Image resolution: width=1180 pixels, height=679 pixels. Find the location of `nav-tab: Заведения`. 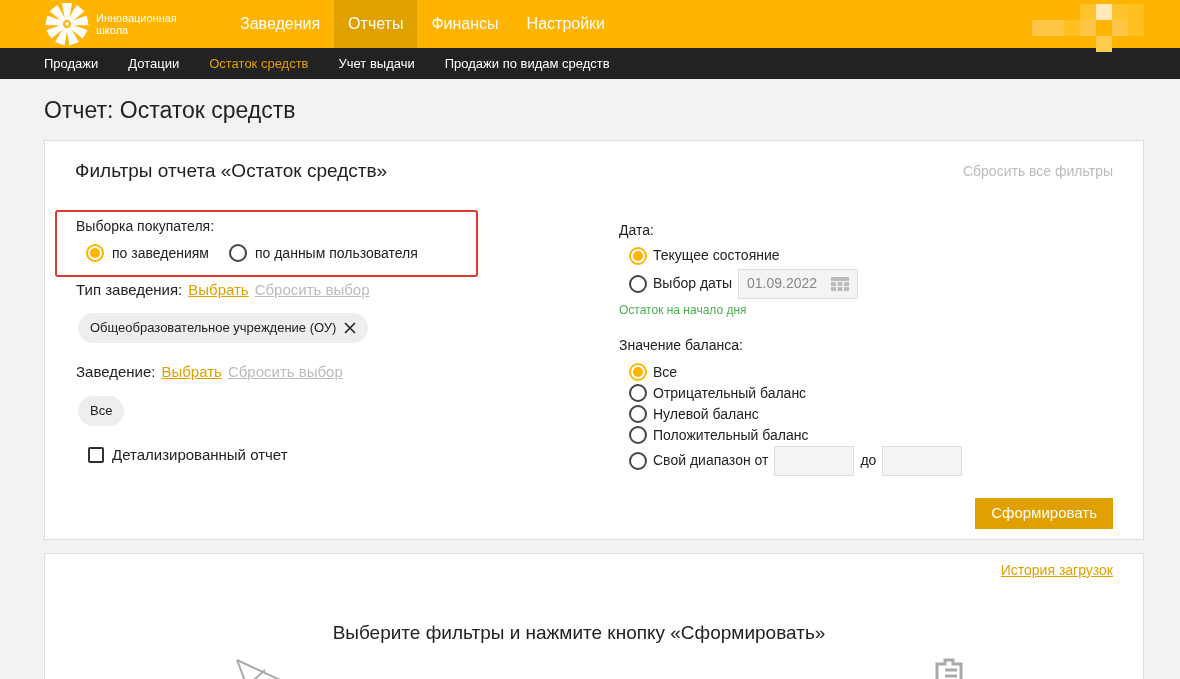

nav-tab: Заведения is located at coordinates (280, 24).